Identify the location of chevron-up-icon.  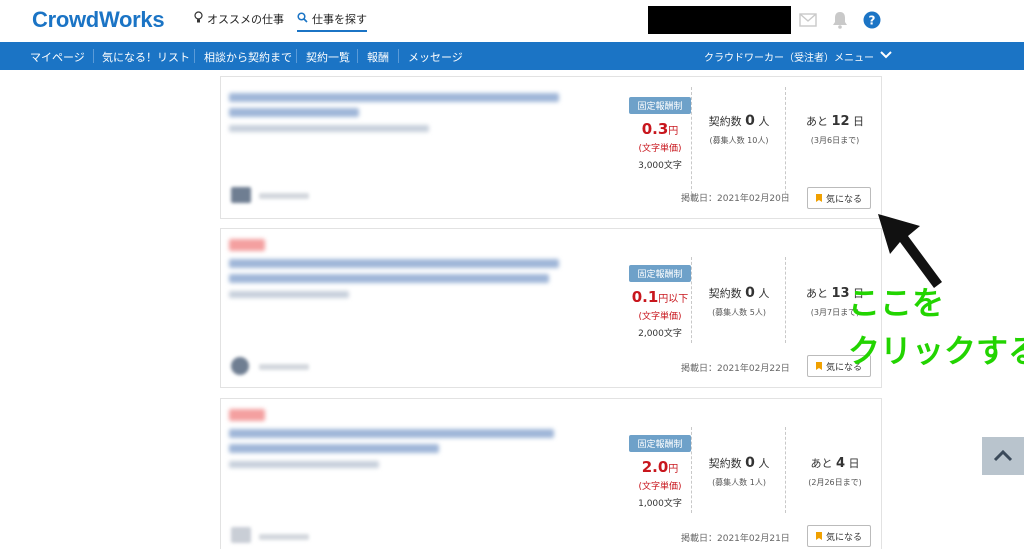
(1003, 456).